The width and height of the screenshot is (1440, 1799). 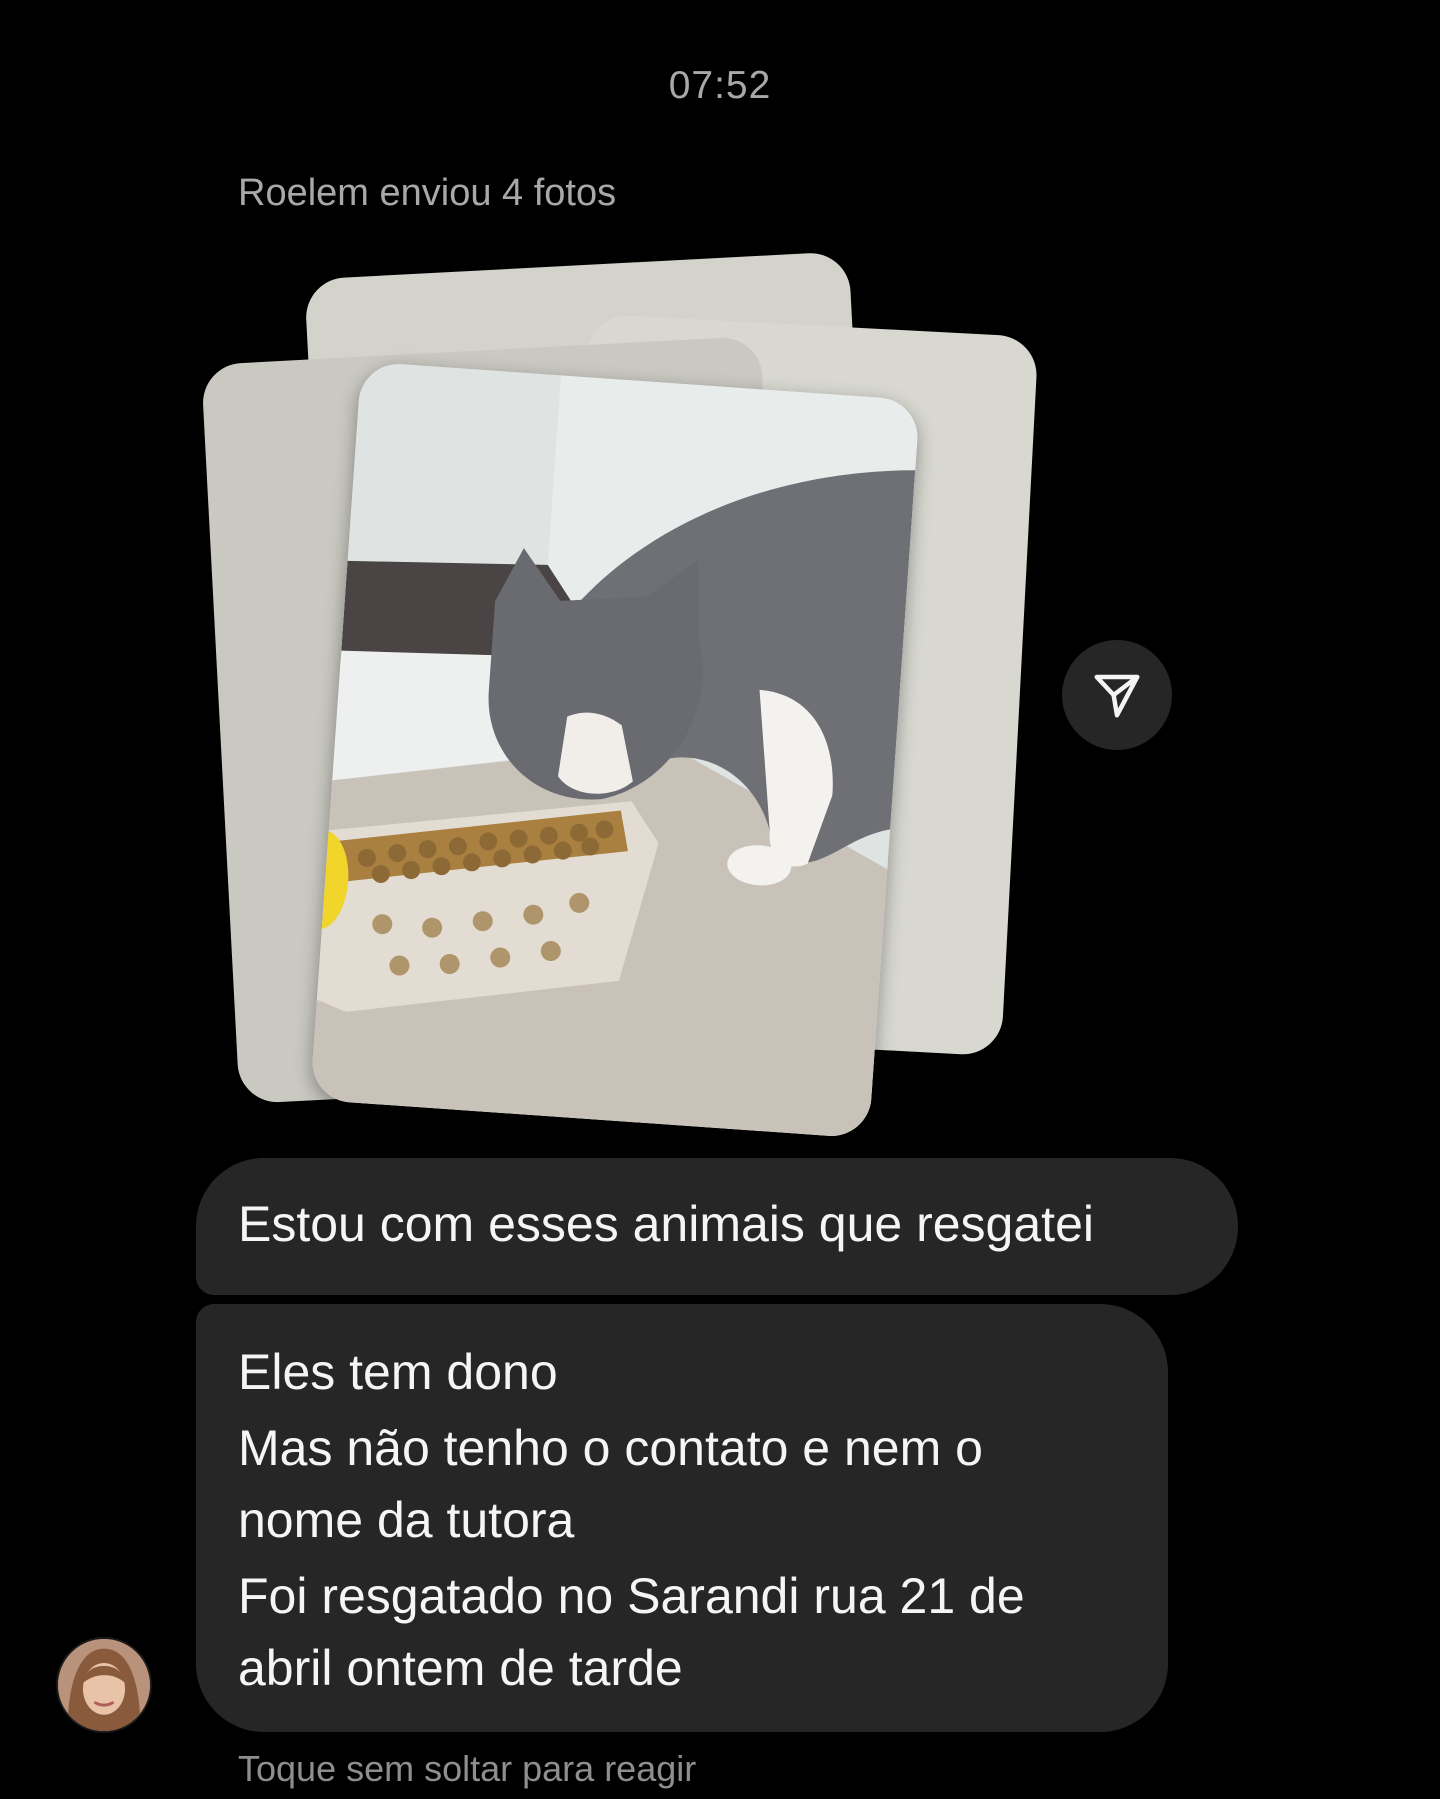 I want to click on share-button, so click(x=1117, y=695).